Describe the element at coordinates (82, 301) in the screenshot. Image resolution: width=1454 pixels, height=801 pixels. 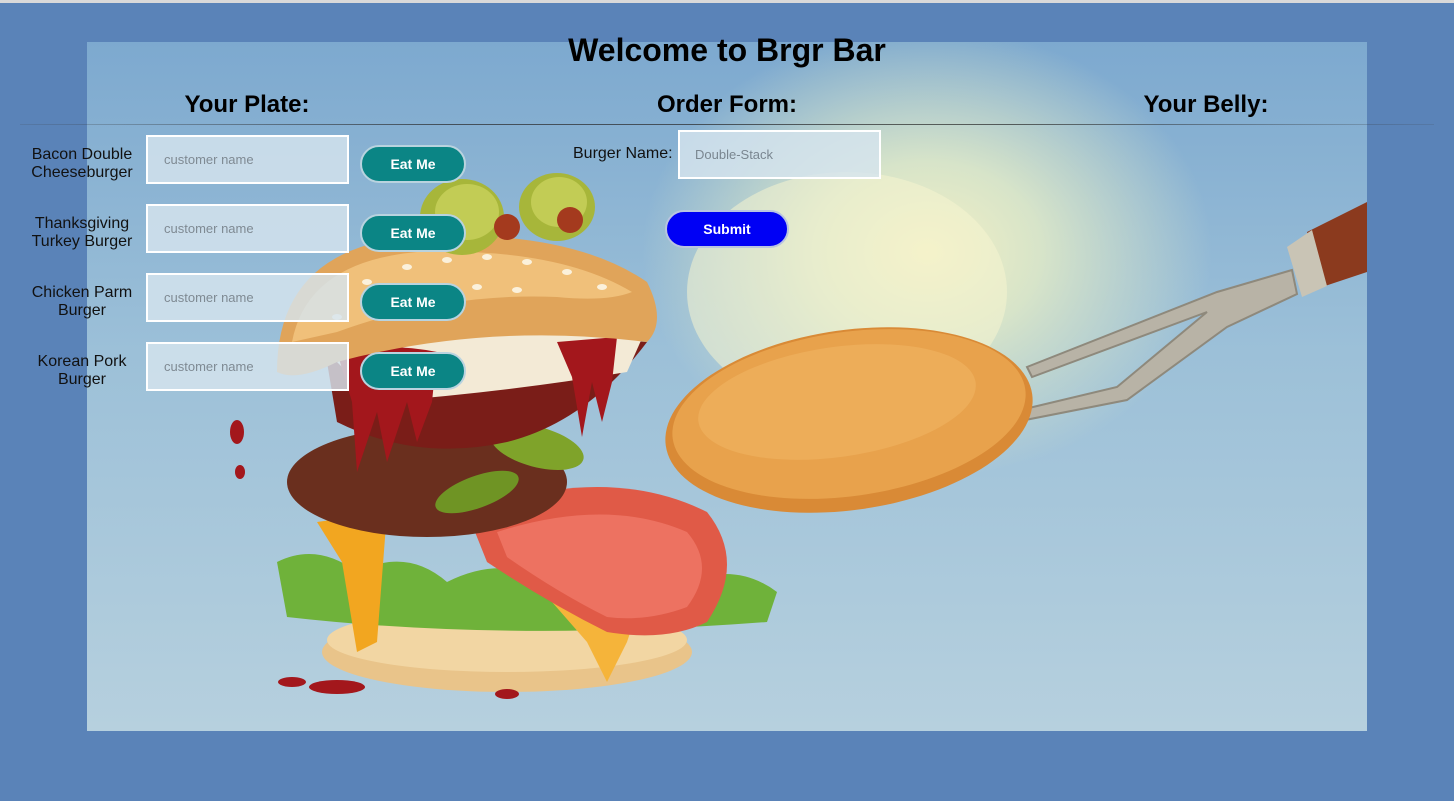
I see `burger-name: Chicken Parm Burger` at that location.